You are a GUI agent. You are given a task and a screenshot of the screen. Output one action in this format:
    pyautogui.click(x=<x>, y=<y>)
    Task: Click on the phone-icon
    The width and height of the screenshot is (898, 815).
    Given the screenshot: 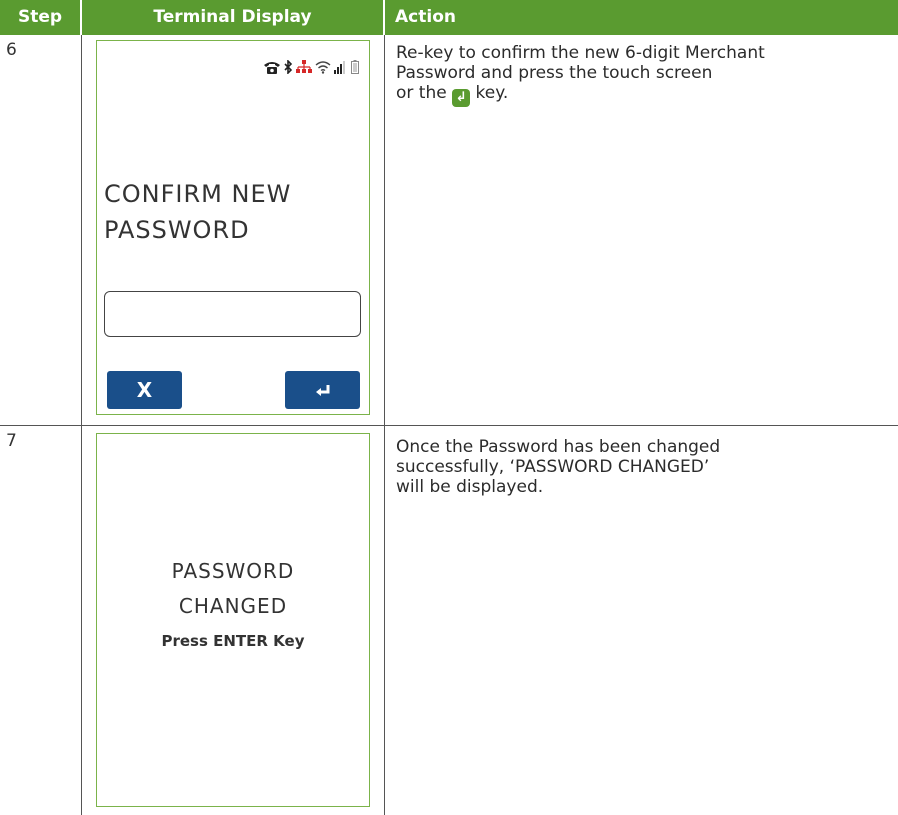 What is the action you would take?
    pyautogui.click(x=272, y=68)
    